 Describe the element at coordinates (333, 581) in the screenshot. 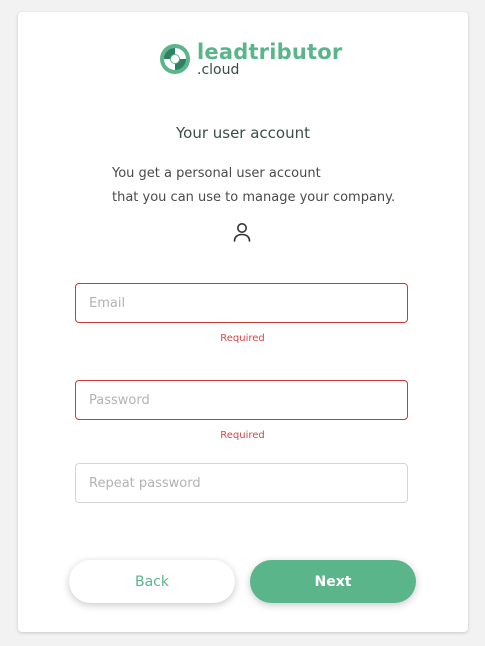

I see `next-button: Next` at that location.